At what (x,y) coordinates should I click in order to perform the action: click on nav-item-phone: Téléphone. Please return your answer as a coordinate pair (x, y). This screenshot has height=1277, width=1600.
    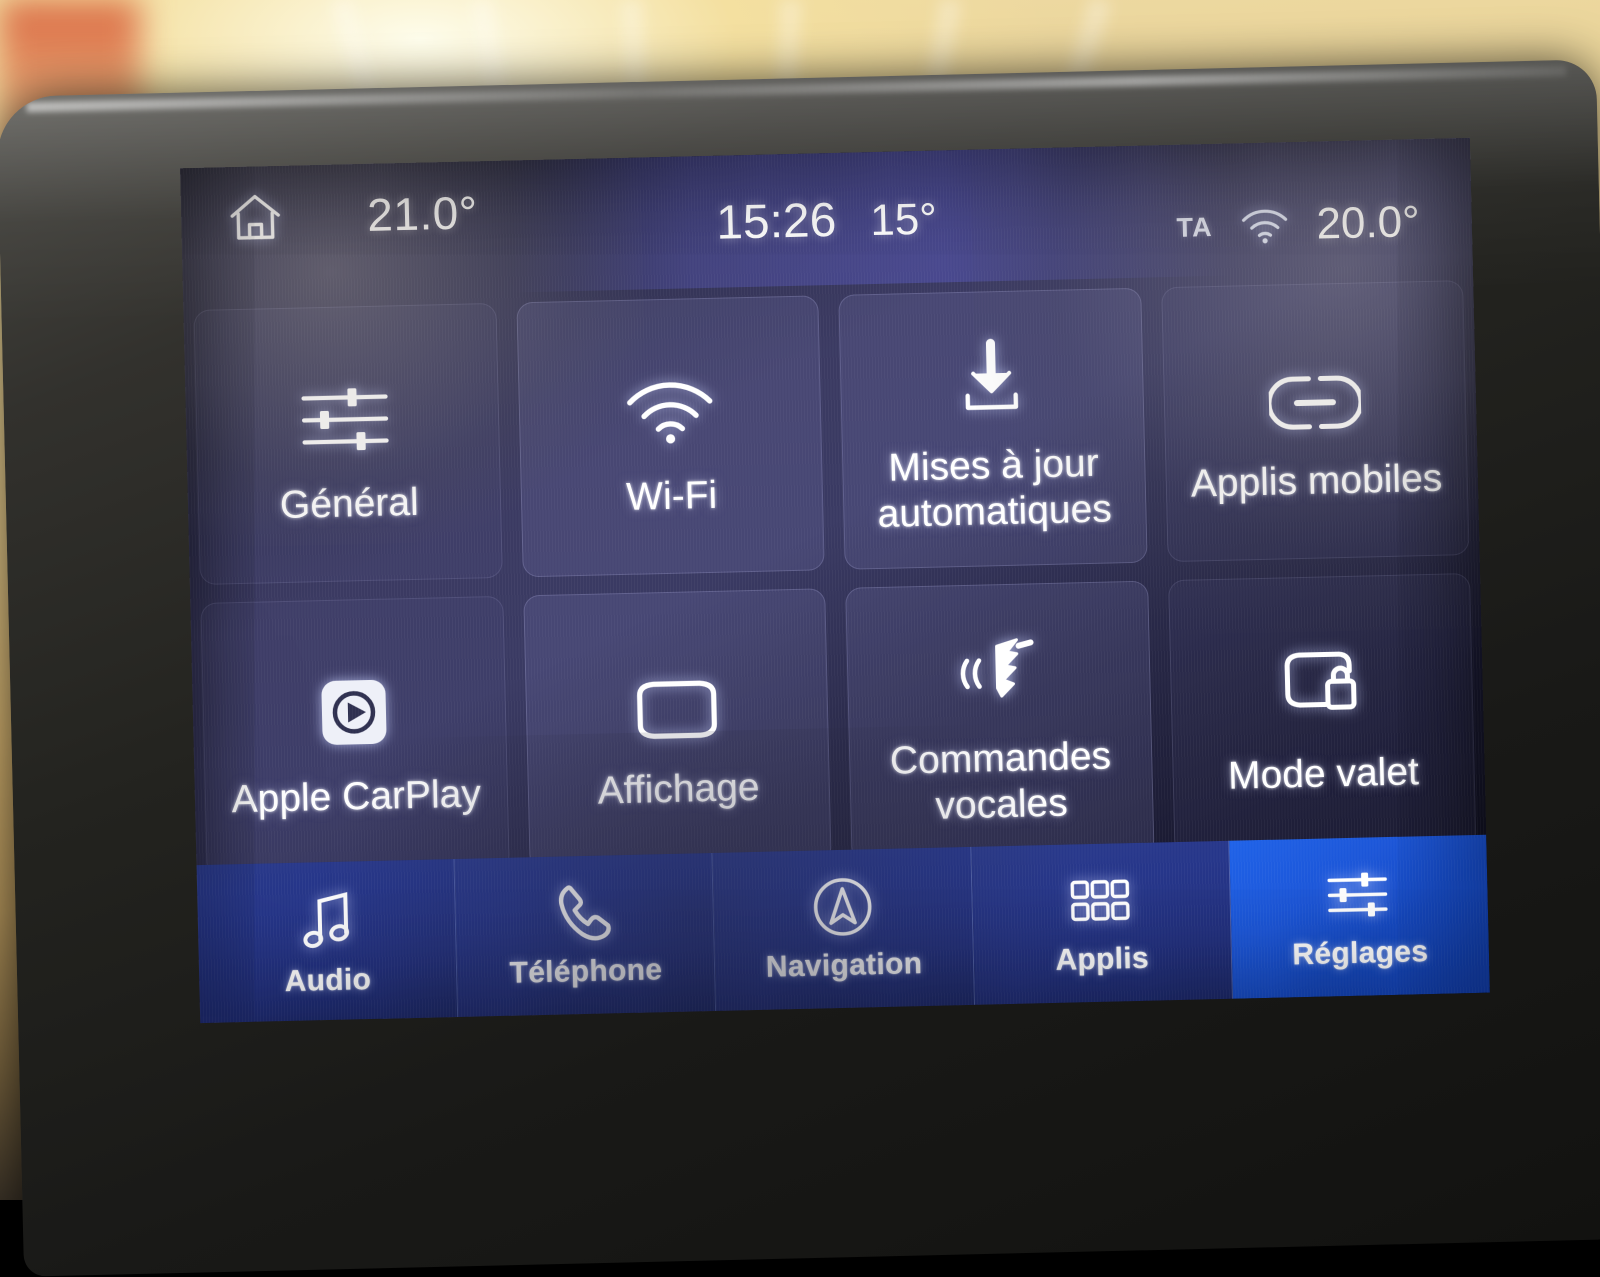
    Looking at the image, I should click on (586, 935).